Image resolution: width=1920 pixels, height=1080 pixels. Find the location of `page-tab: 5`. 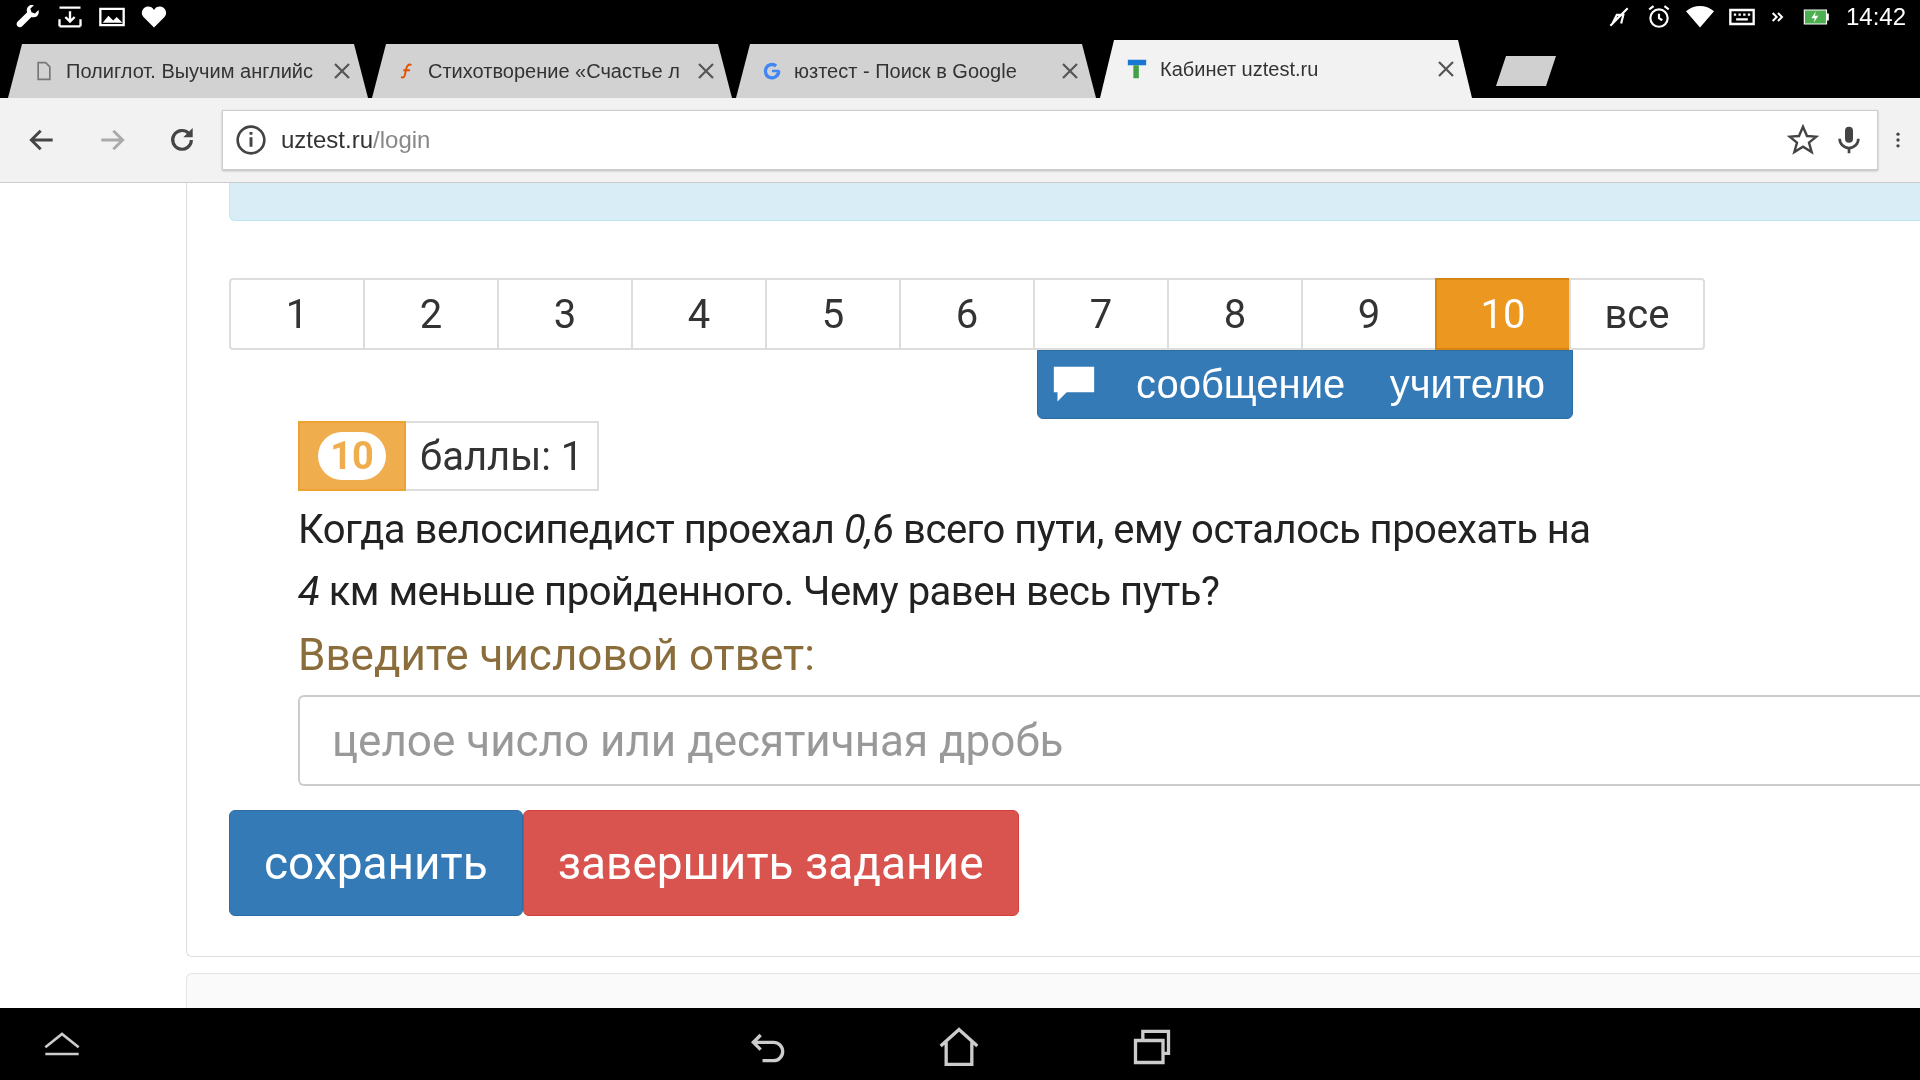

page-tab: 5 is located at coordinates (833, 314).